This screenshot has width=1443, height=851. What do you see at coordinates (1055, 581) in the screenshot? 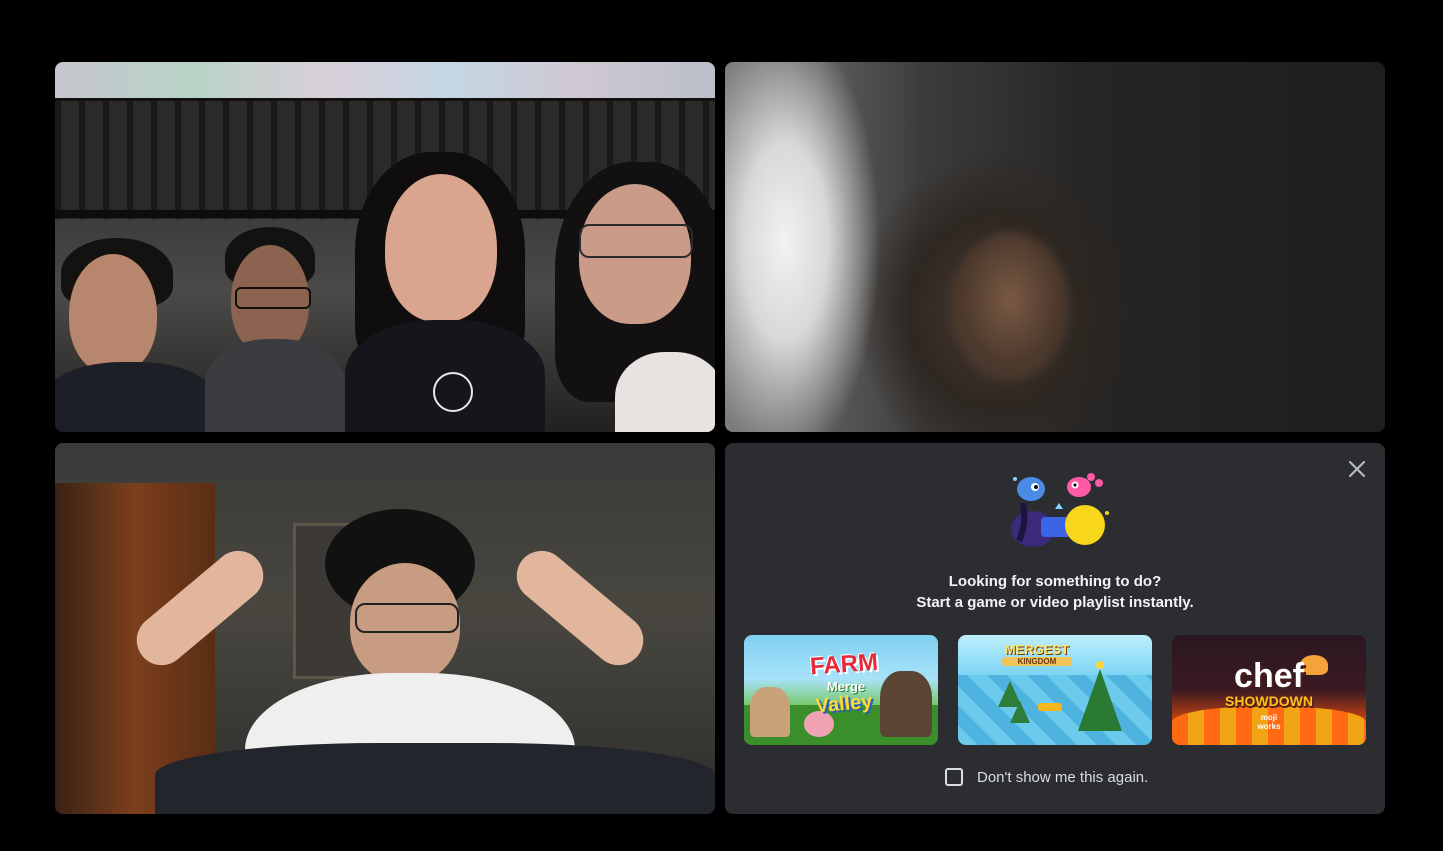
I see `prompt-headline: Looking for something to do?` at bounding box center [1055, 581].